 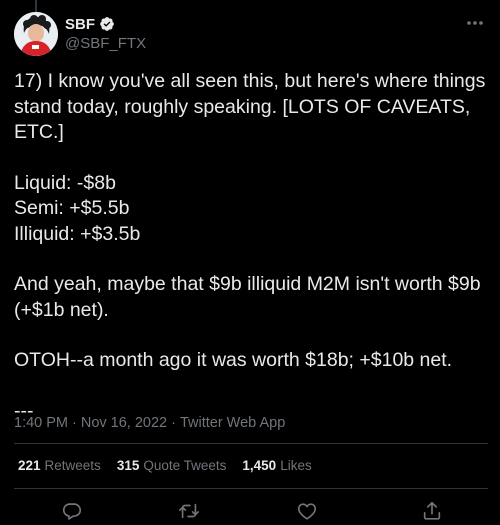 I want to click on retweet-icon, so click(x=189, y=511).